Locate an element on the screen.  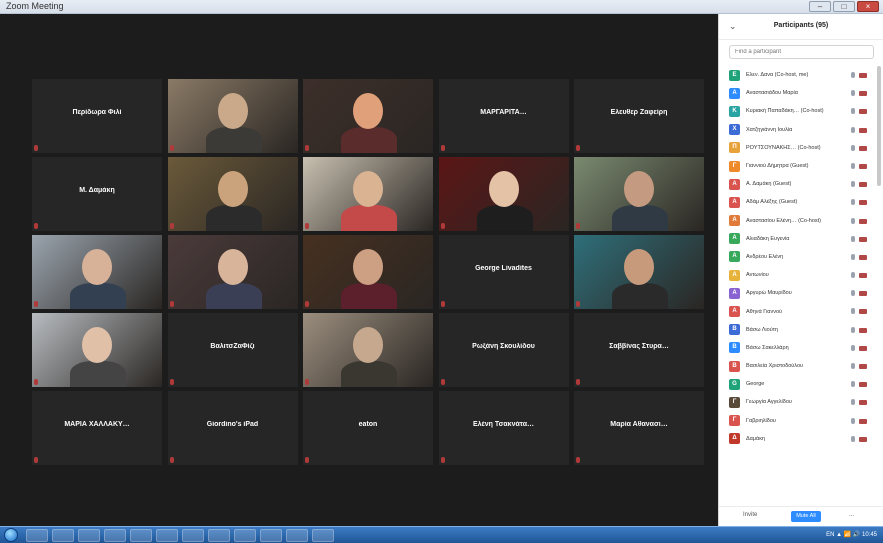
participant-row: Α Αργυρώ Μαυρίδου is located at coordinates (798, 293).